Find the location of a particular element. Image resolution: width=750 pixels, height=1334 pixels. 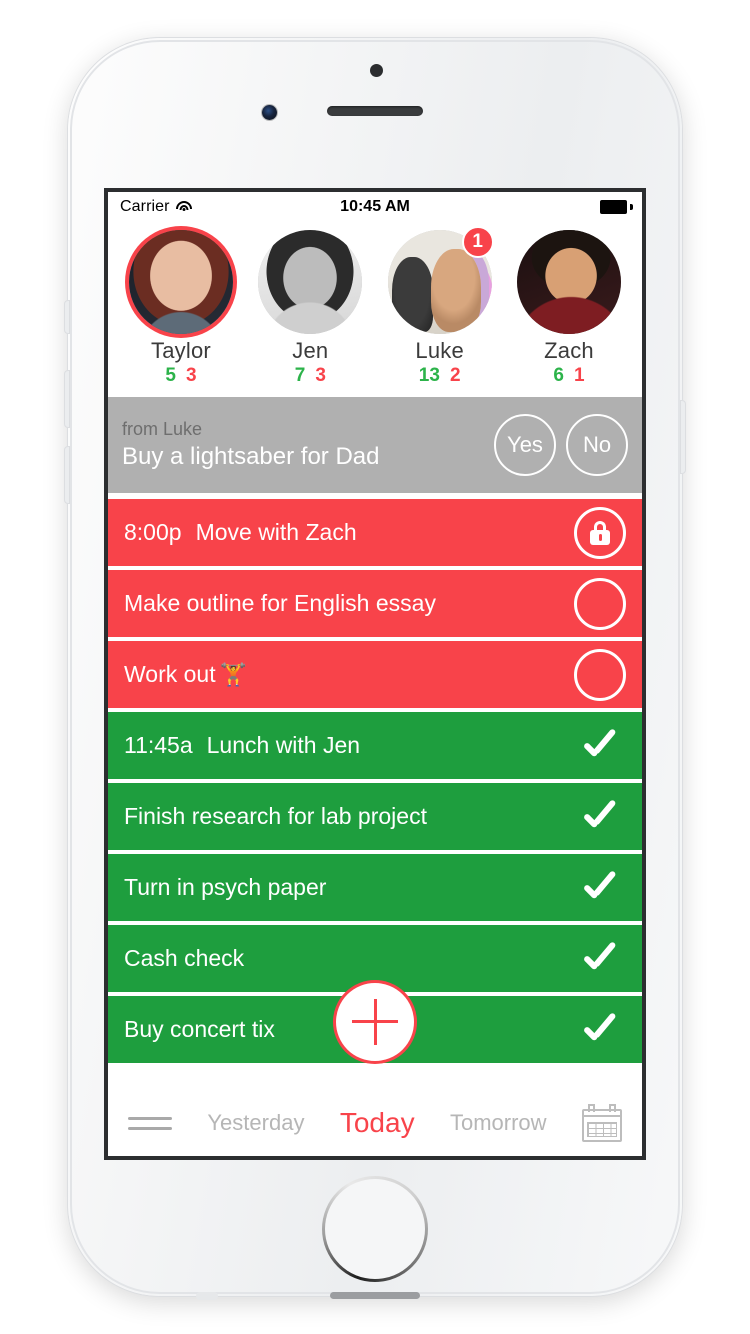

headphone-jack is located at coordinates (207, 1296).